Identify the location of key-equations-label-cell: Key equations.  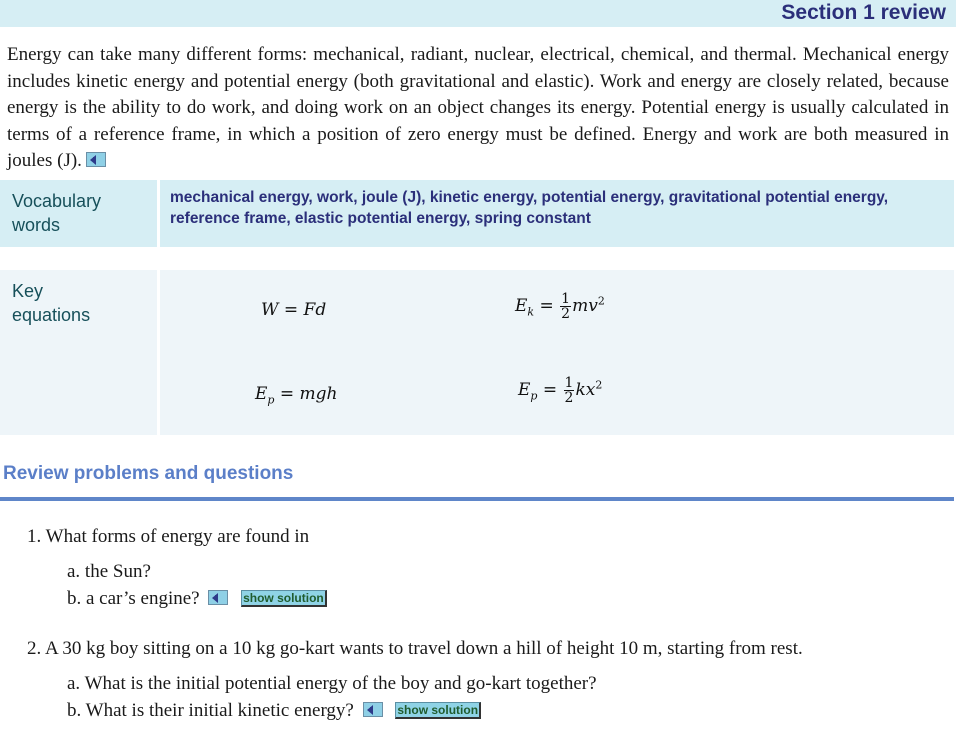
(80, 352).